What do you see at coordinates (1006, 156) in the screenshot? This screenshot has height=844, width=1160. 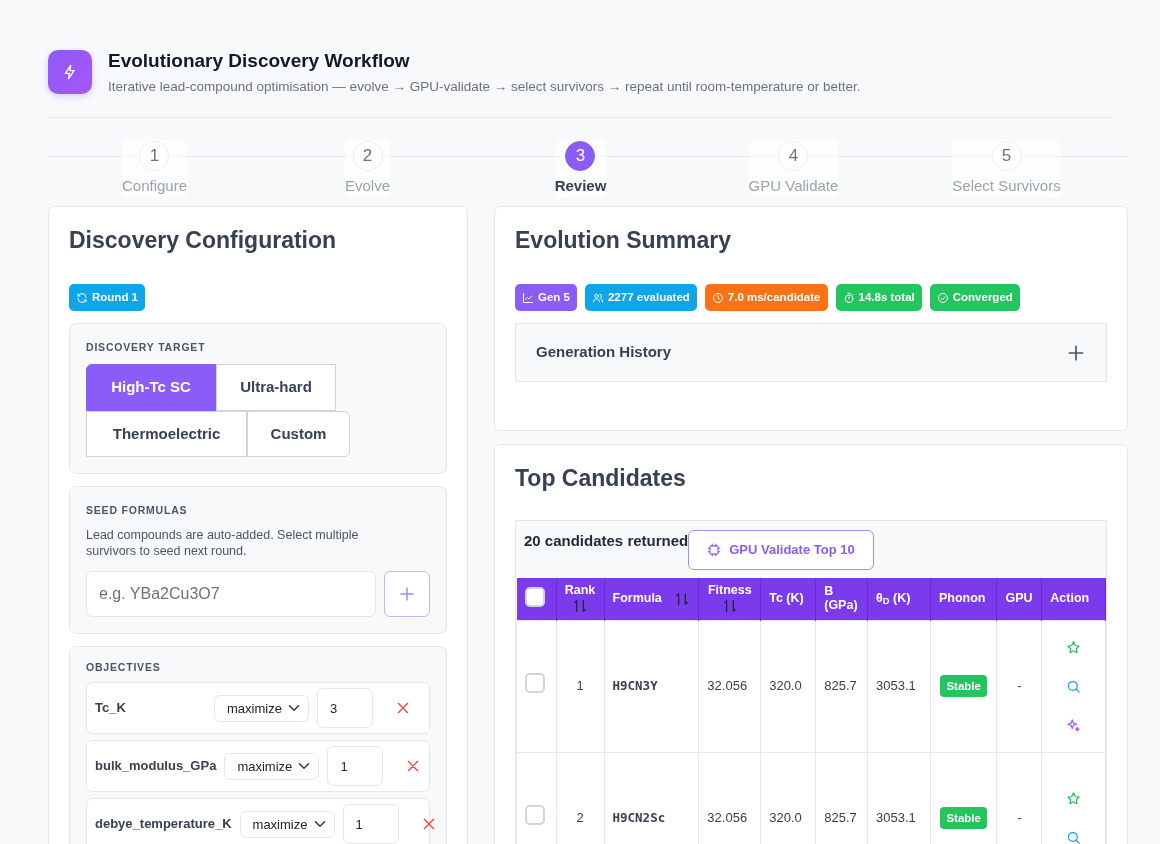 I see `step-number: 5` at bounding box center [1006, 156].